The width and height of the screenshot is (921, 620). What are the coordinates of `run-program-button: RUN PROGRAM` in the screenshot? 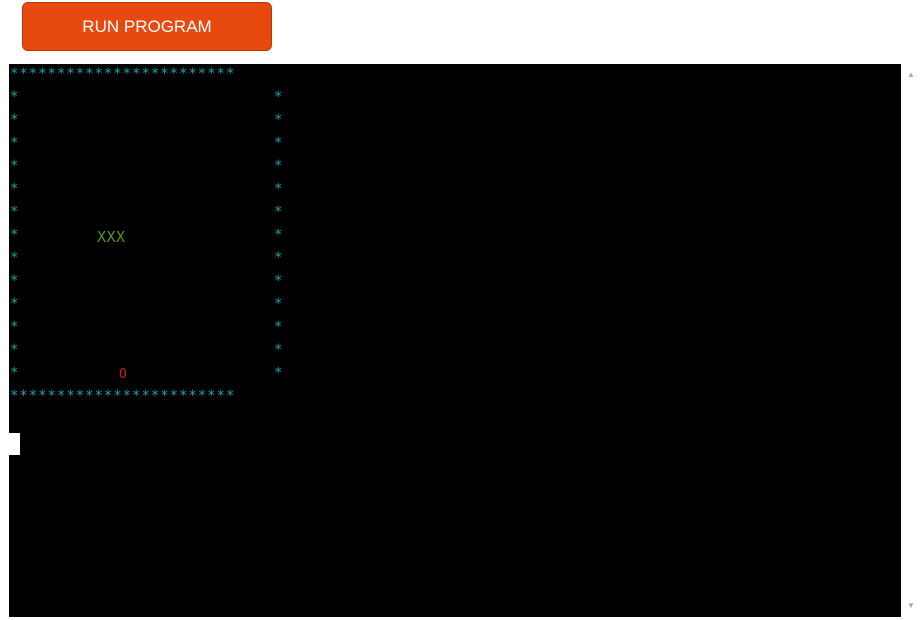 It's located at (147, 26).